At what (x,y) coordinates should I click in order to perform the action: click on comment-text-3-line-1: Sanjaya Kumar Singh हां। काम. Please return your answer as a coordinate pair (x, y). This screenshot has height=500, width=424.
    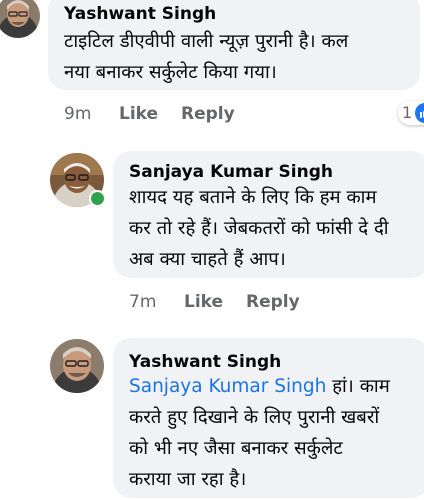
    Looking at the image, I should click on (259, 387).